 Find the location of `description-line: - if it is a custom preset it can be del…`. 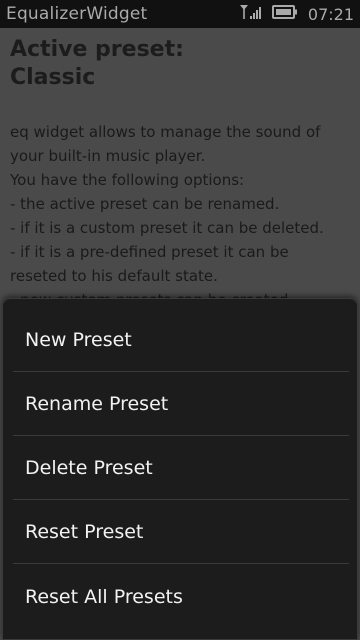

description-line: - if it is a custom preset it can be del… is located at coordinates (167, 228).